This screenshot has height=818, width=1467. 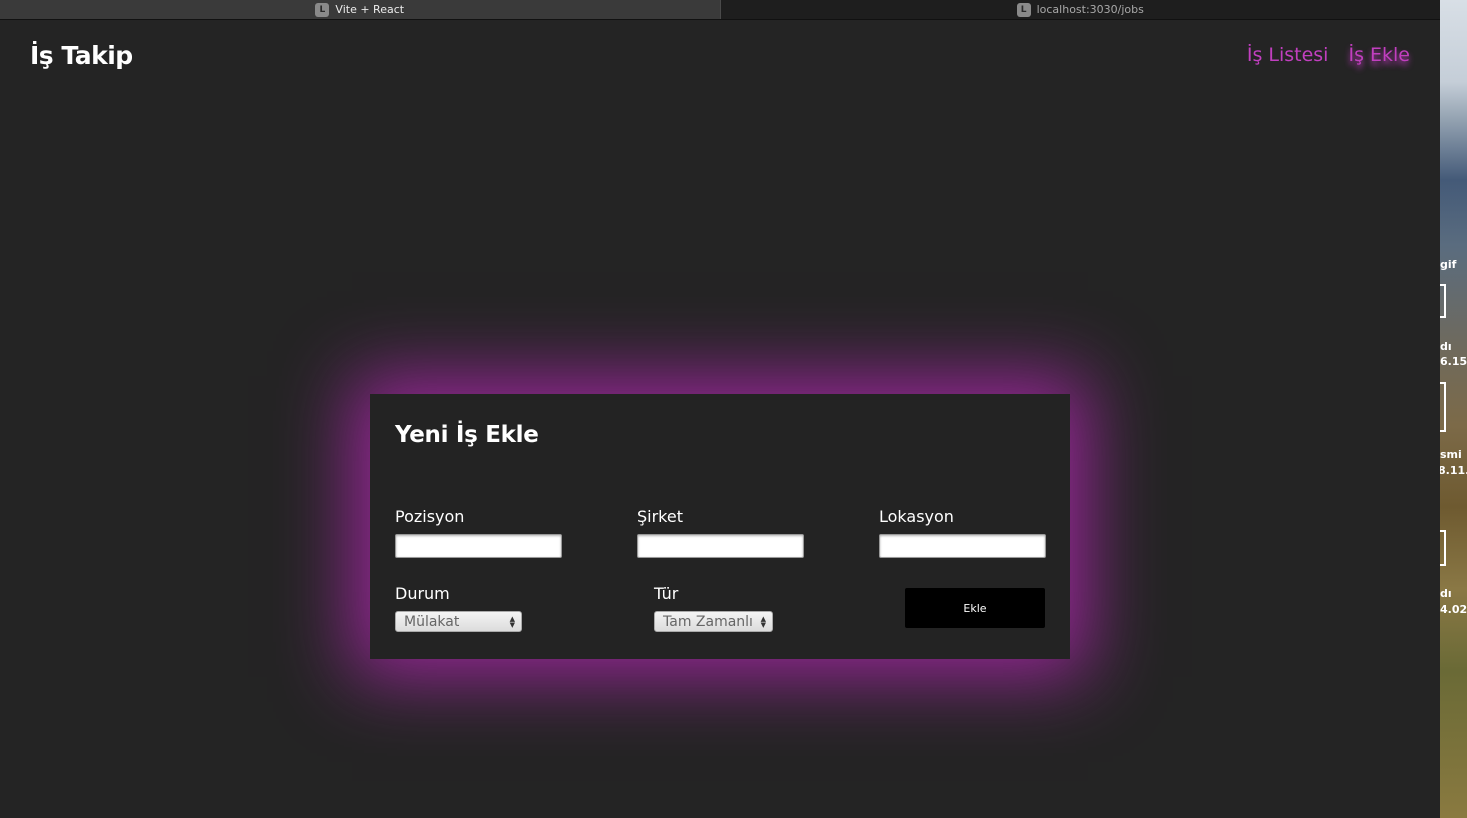 I want to click on browser-tab-strip: L Vite + React L localhost:3030/jobs, so click(x=720, y=10).